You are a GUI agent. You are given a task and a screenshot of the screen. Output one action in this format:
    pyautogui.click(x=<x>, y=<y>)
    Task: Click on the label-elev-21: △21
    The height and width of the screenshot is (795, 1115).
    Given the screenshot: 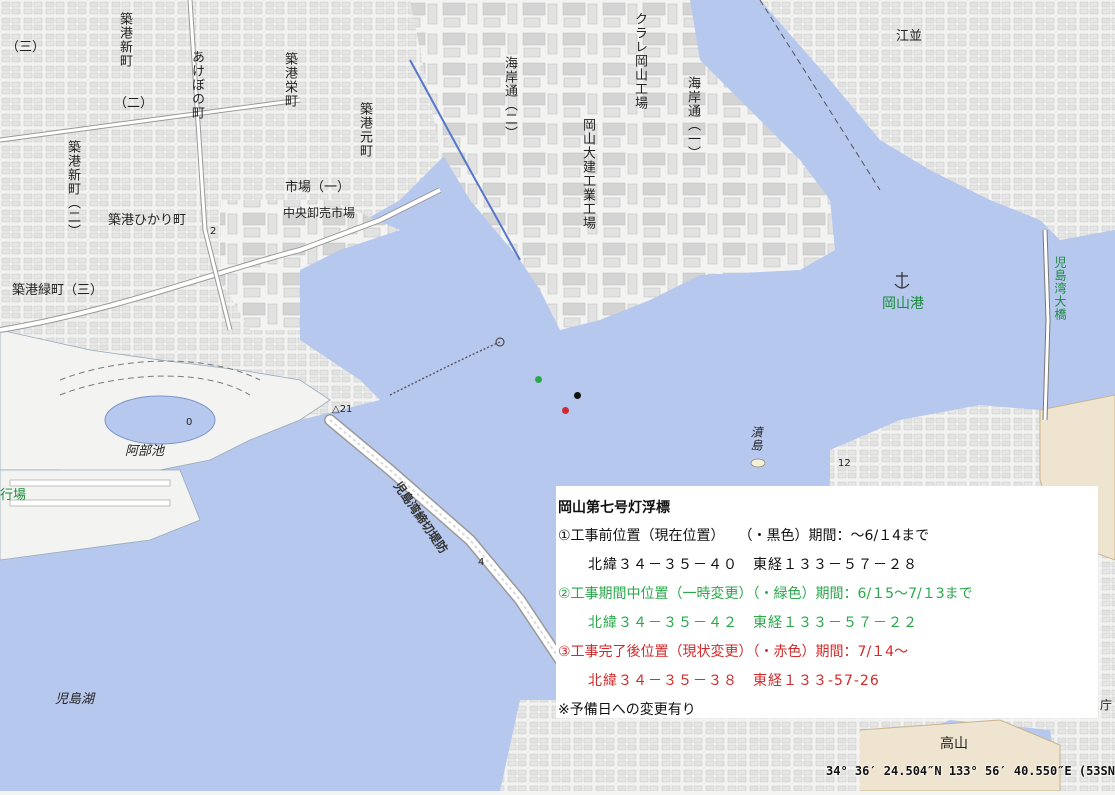 What is the action you would take?
    pyautogui.click(x=342, y=409)
    